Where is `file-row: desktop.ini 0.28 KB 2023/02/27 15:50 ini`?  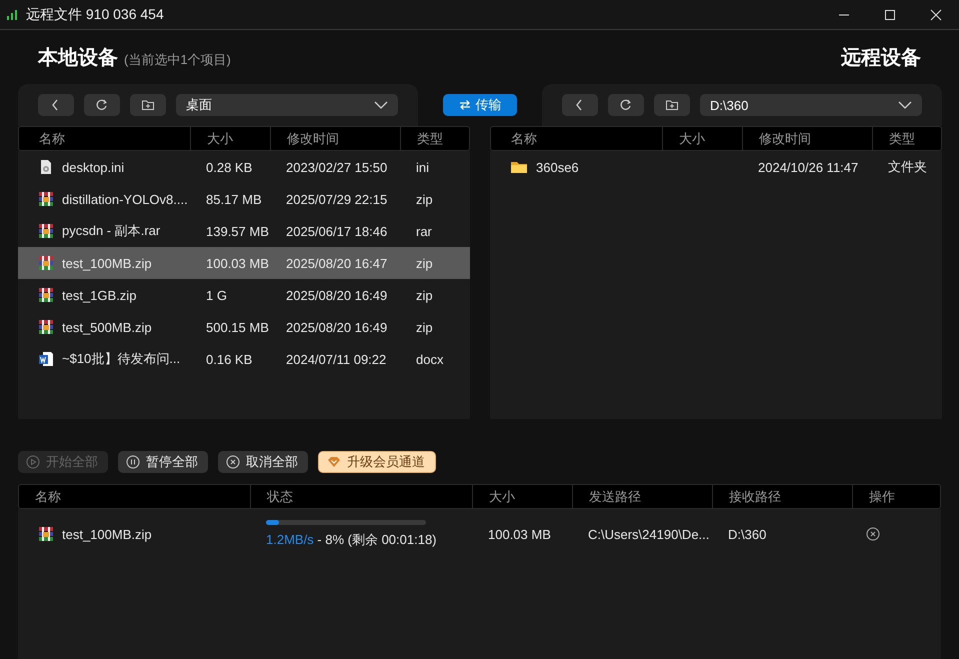 file-row: desktop.ini 0.28 KB 2023/02/27 15:50 ini is located at coordinates (244, 167).